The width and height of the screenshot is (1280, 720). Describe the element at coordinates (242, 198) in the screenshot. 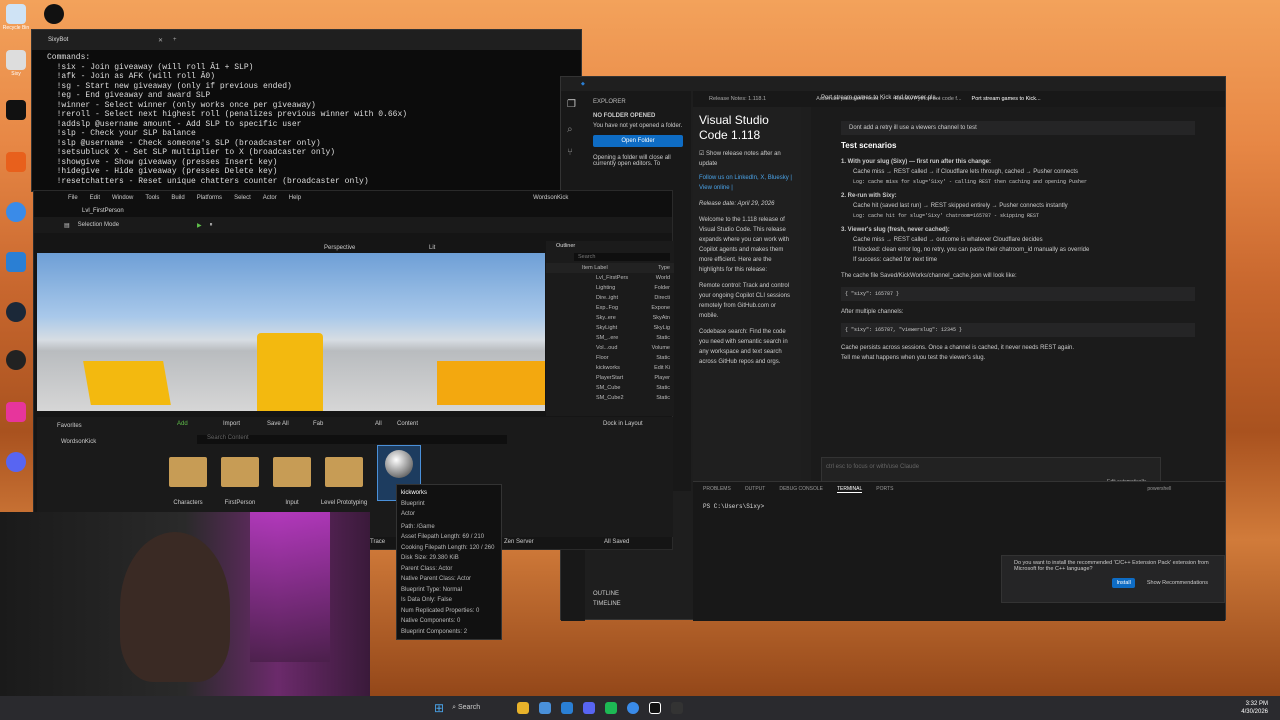

I see `menu-select: Select` at that location.